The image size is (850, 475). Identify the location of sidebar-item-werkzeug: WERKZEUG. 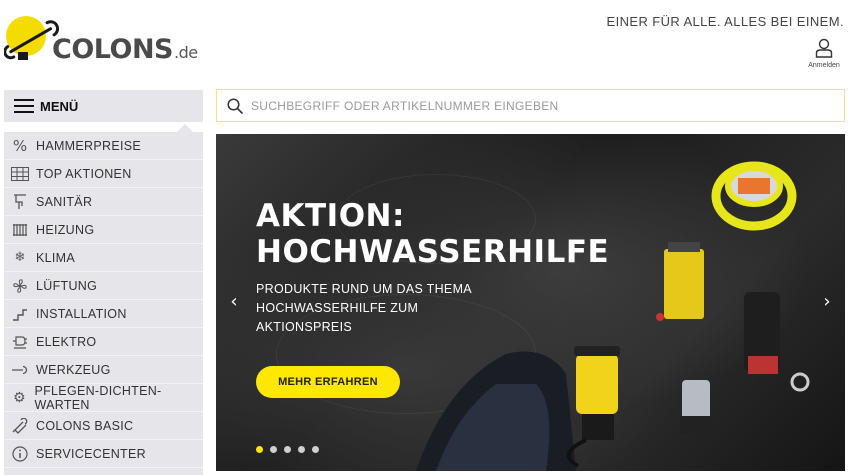
(103, 370).